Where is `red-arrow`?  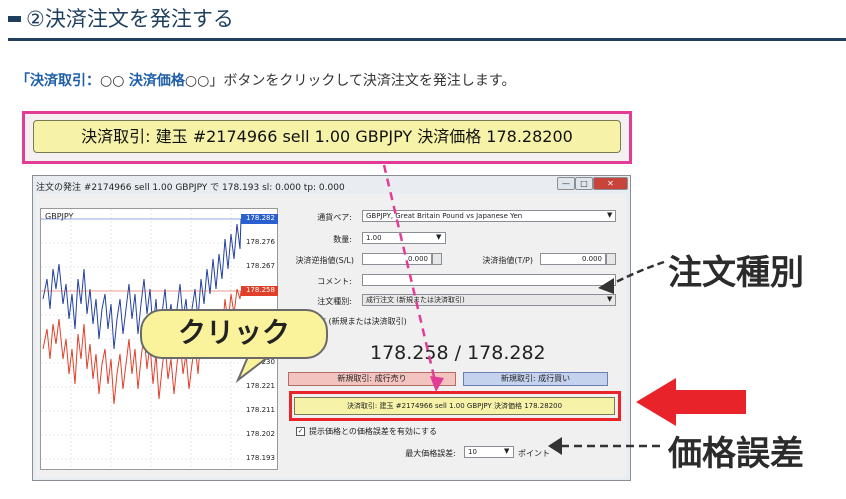
red-arrow is located at coordinates (691, 402).